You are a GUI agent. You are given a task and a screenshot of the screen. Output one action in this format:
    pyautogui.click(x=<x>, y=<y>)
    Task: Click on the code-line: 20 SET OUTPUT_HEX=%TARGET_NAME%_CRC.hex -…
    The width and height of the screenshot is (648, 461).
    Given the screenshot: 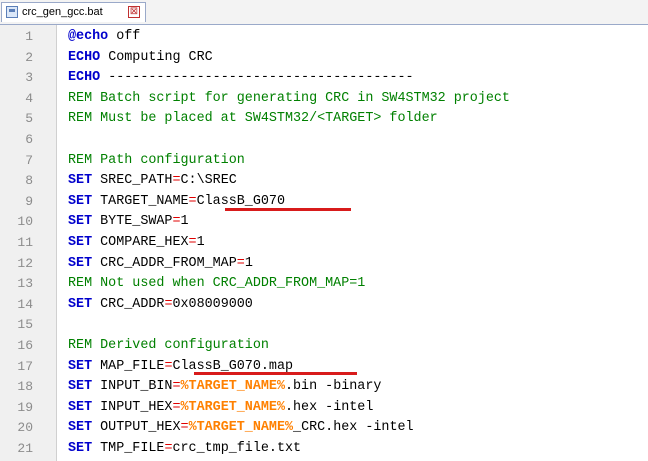 What is the action you would take?
    pyautogui.click(x=324, y=427)
    